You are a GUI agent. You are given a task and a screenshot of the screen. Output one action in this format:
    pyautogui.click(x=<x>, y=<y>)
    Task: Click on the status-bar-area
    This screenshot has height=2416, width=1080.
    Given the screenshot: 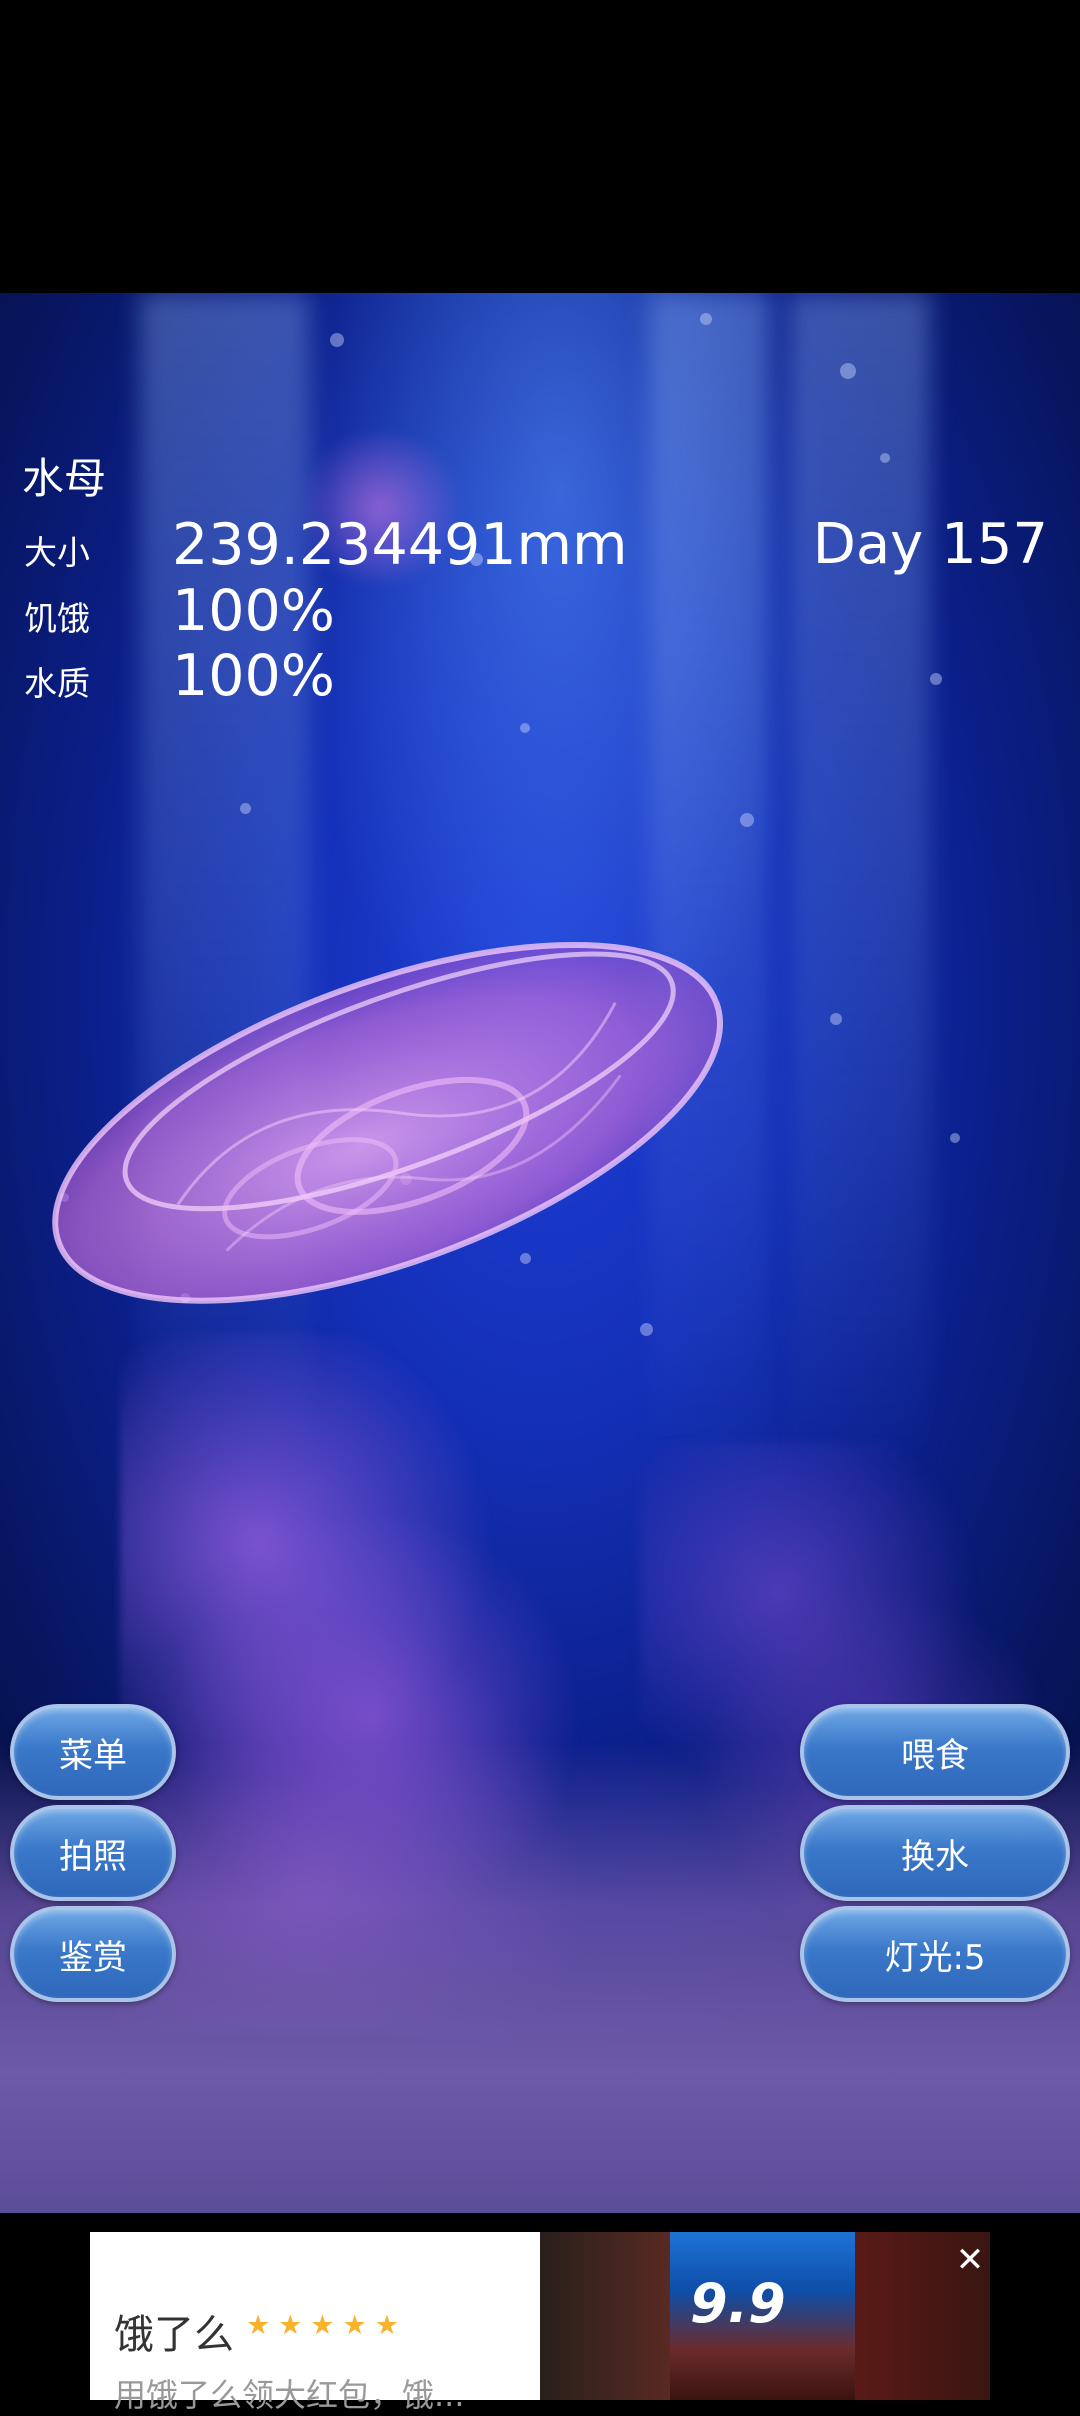 What is the action you would take?
    pyautogui.click(x=540, y=146)
    